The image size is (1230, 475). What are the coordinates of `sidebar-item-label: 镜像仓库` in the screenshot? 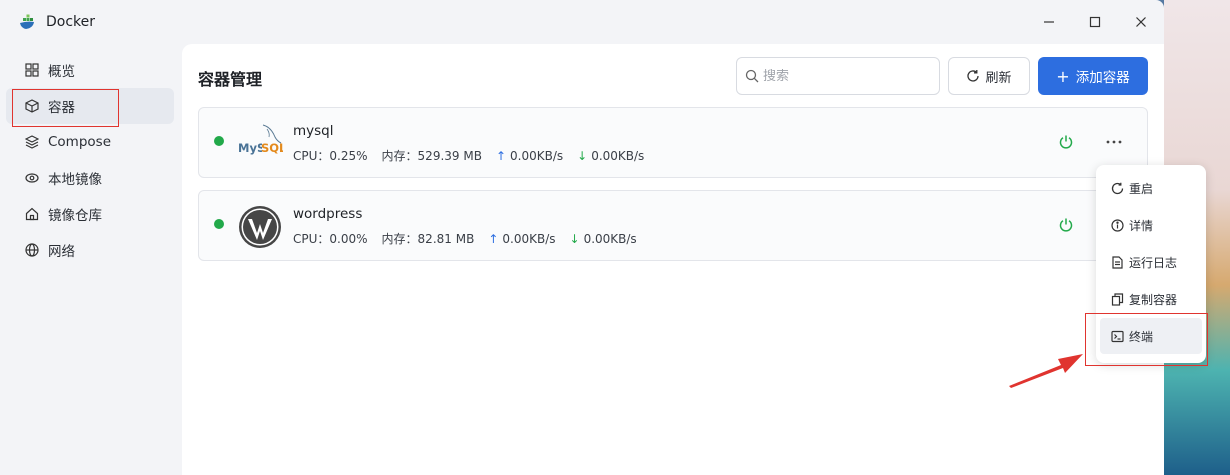 It's located at (75, 216).